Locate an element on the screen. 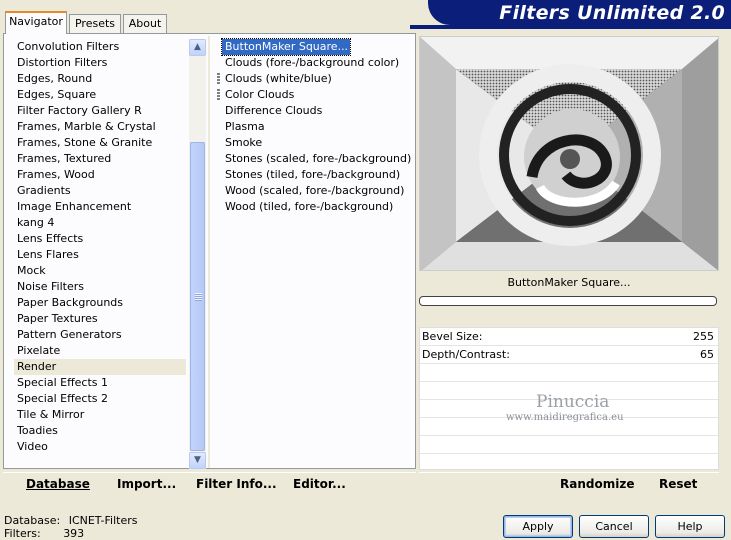 This screenshot has width=731, height=540. status-database: Database: ICNET-Filters is located at coordinates (70, 520).